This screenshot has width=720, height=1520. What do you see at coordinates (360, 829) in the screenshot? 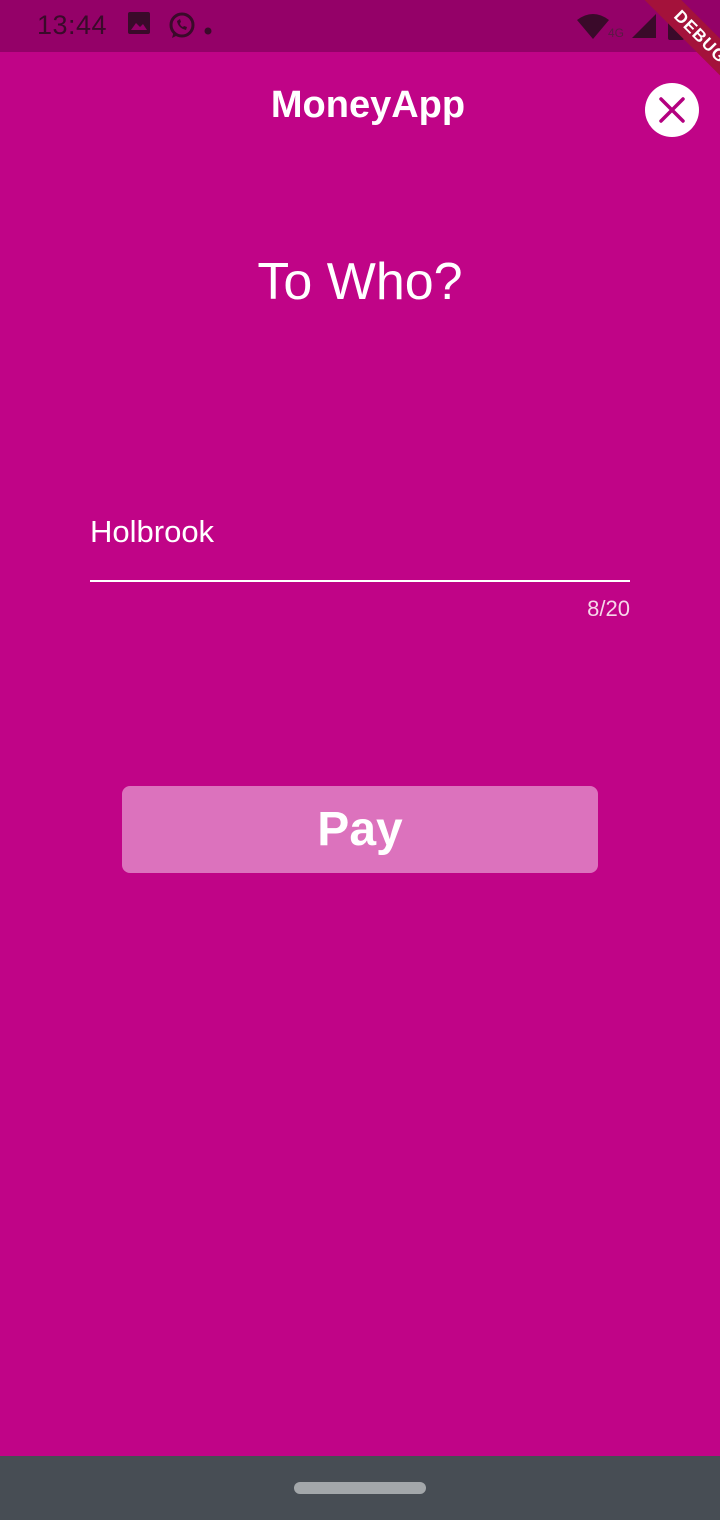
I see `pay-button: Pay` at bounding box center [360, 829].